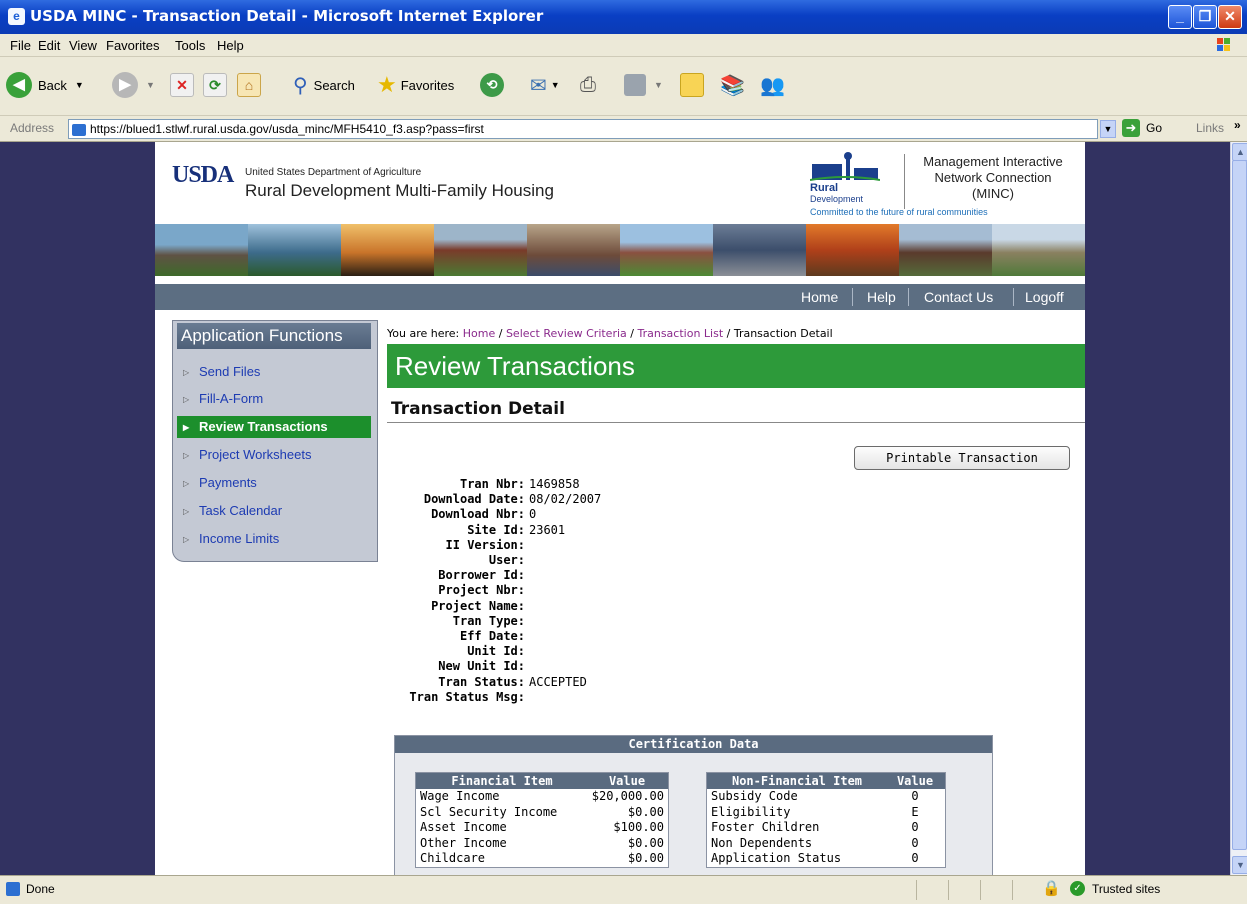  Describe the element at coordinates (230, 45) in the screenshot. I see `menu-help: Help` at that location.